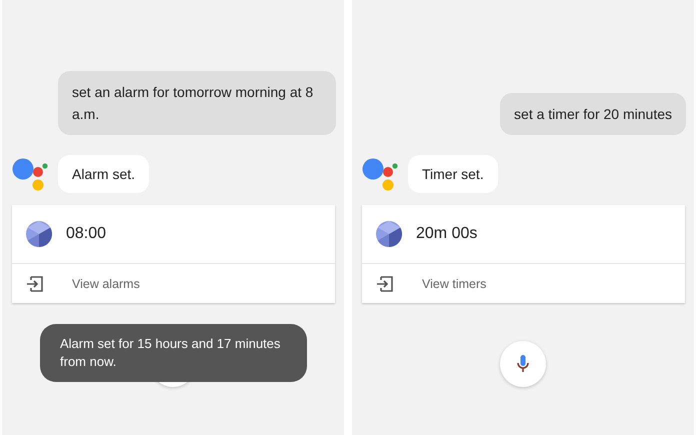 The image size is (696, 435). I want to click on view-link: View timers, so click(523, 283).